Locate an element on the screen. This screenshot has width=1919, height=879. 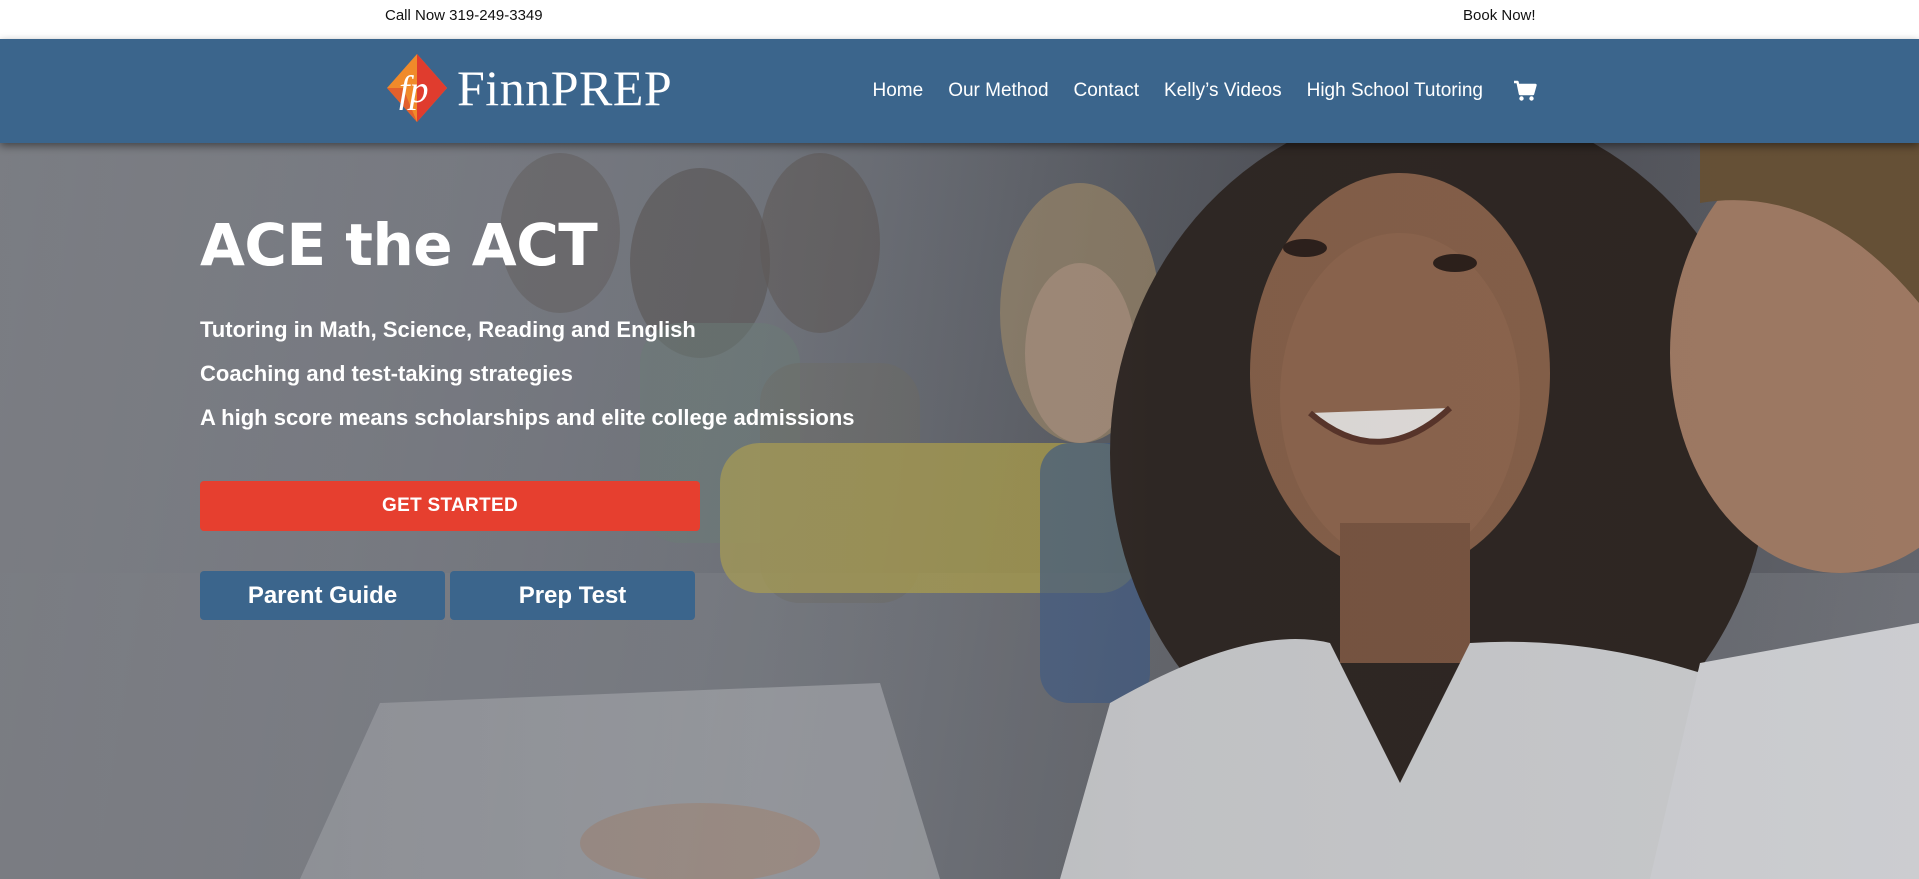
parent-guide-button: Parent Guide is located at coordinates (322, 595).